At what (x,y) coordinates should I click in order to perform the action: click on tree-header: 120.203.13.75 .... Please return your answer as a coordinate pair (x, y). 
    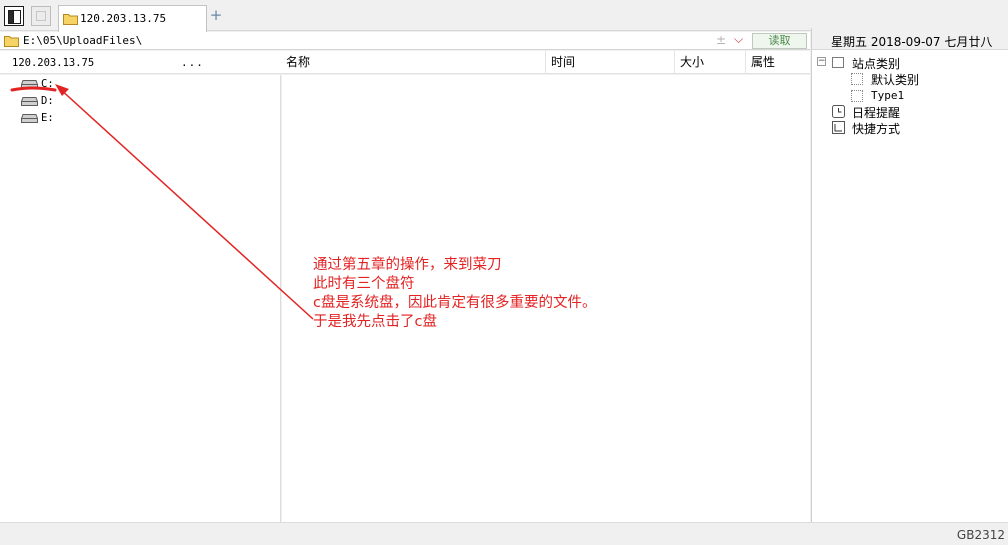
    Looking at the image, I should click on (140, 62).